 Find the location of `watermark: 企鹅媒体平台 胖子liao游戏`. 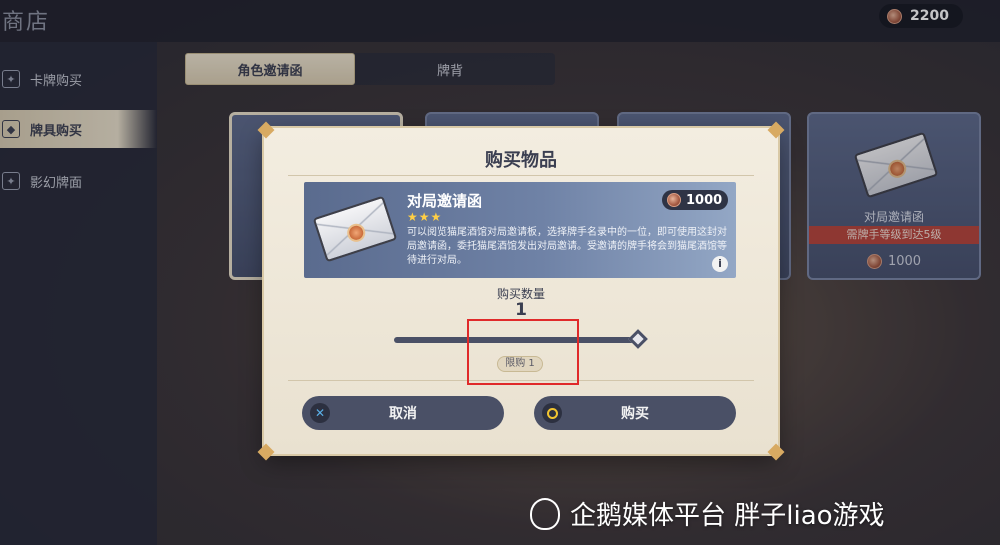

watermark: 企鹅媒体平台 胖子liao游戏 is located at coordinates (707, 513).